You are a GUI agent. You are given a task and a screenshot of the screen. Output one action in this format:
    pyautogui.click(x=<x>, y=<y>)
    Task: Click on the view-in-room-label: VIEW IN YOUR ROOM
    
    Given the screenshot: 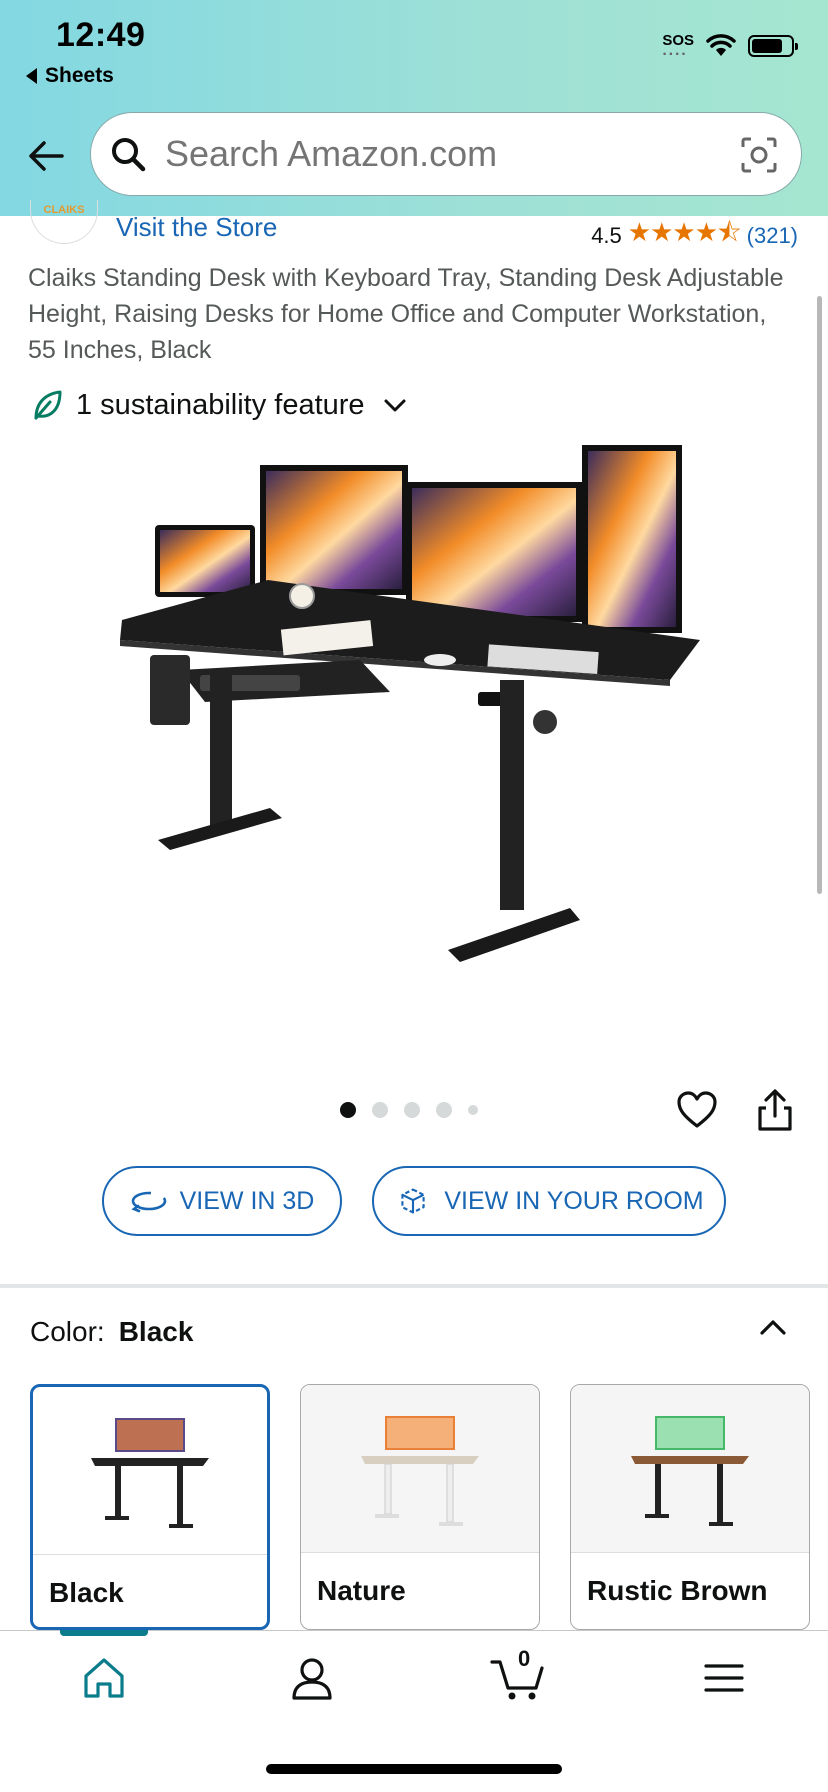 What is the action you would take?
    pyautogui.click(x=574, y=1200)
    